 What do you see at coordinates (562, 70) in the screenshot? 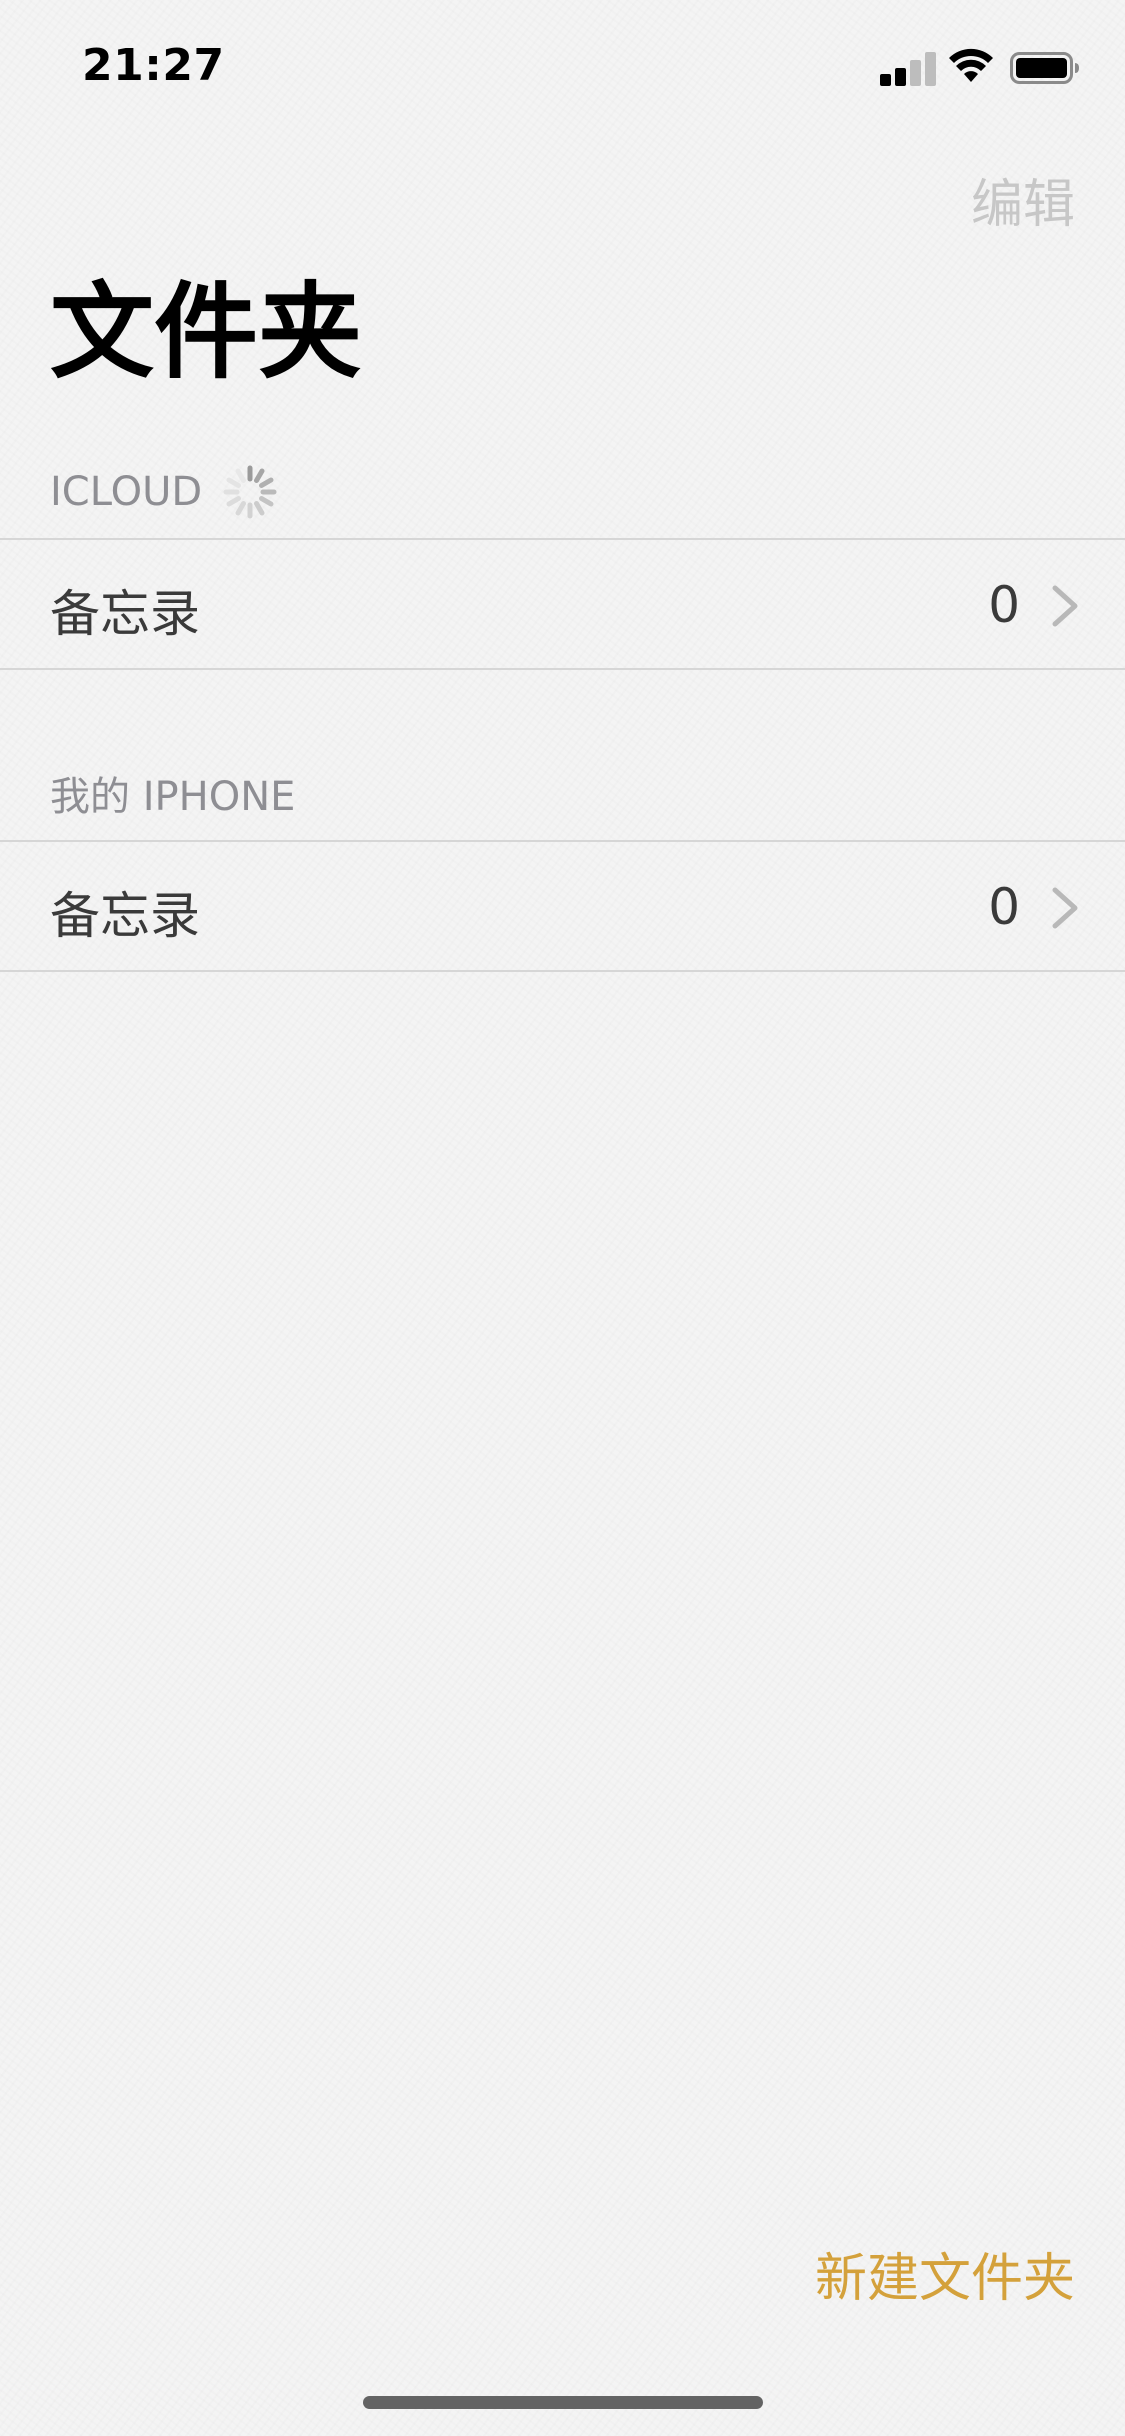
I see `status-bar: 21:27` at bounding box center [562, 70].